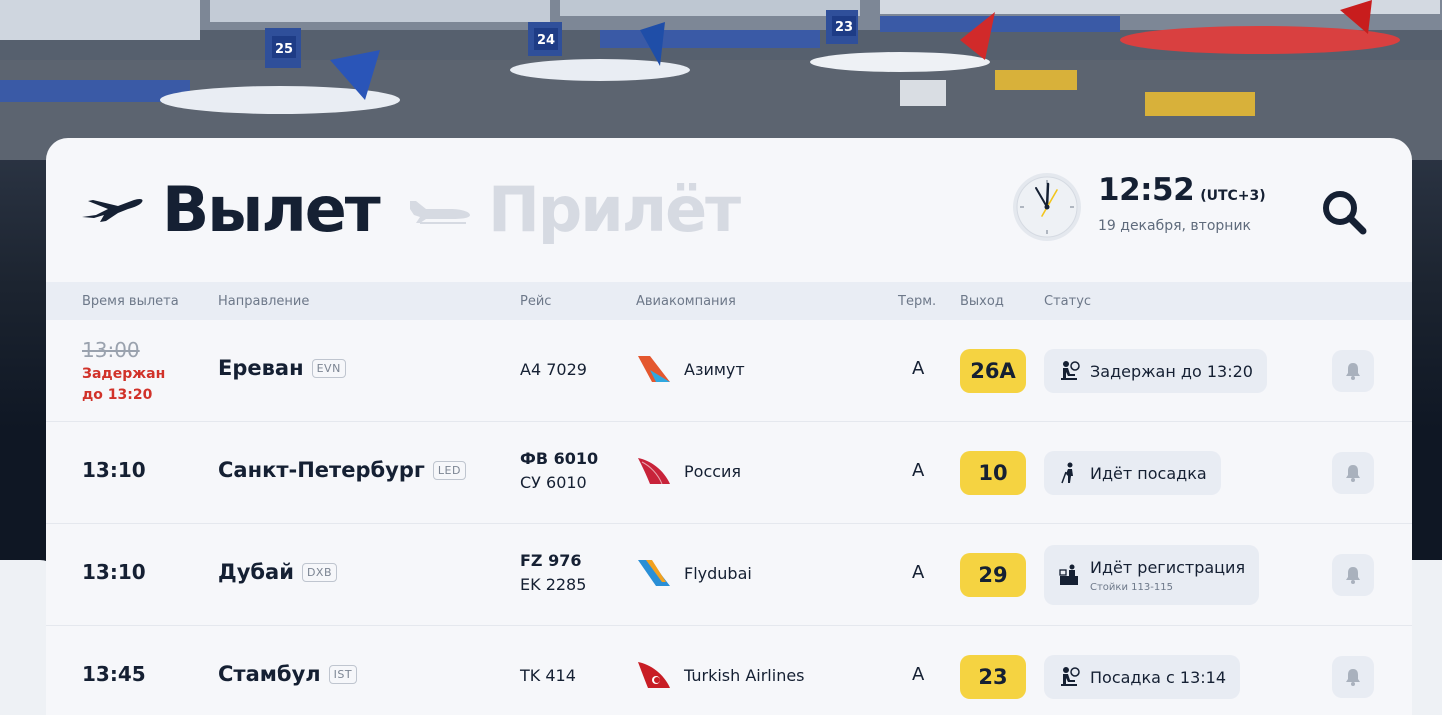 This screenshot has height=715, width=1442. What do you see at coordinates (261, 368) in the screenshot?
I see `destination-city: Ереван` at bounding box center [261, 368].